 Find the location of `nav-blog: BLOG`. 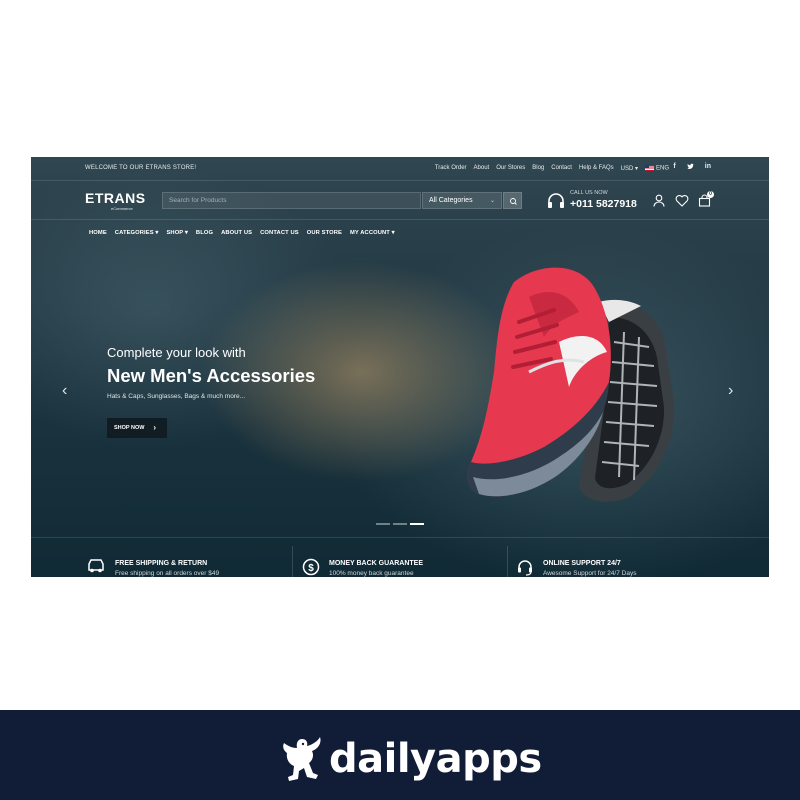

nav-blog: BLOG is located at coordinates (204, 233).